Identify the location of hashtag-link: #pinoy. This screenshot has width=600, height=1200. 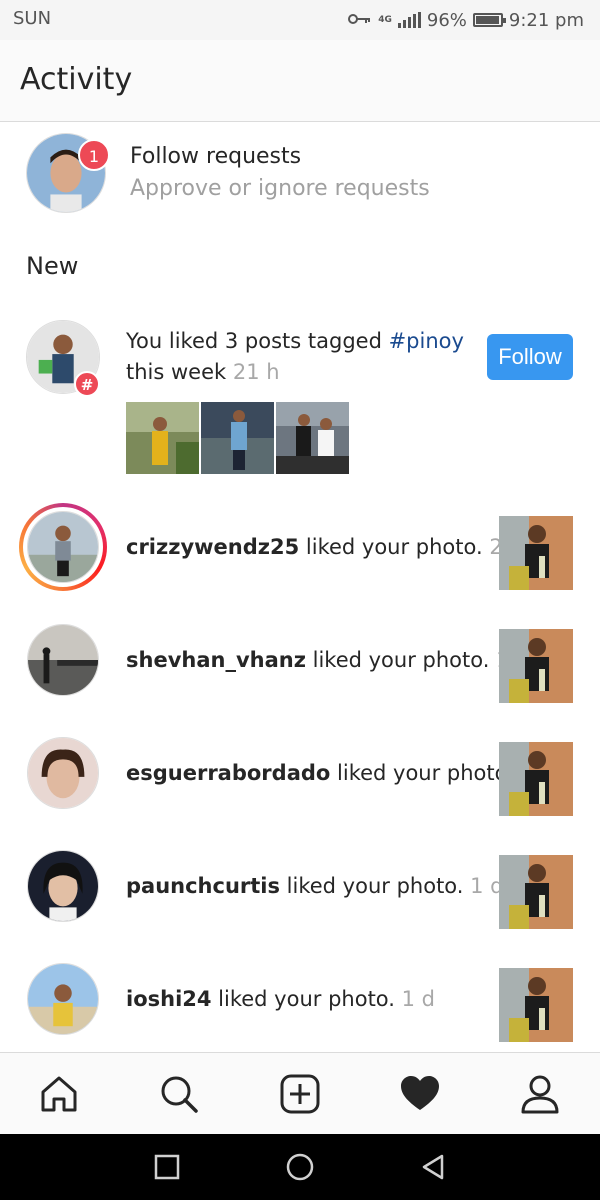
(426, 341).